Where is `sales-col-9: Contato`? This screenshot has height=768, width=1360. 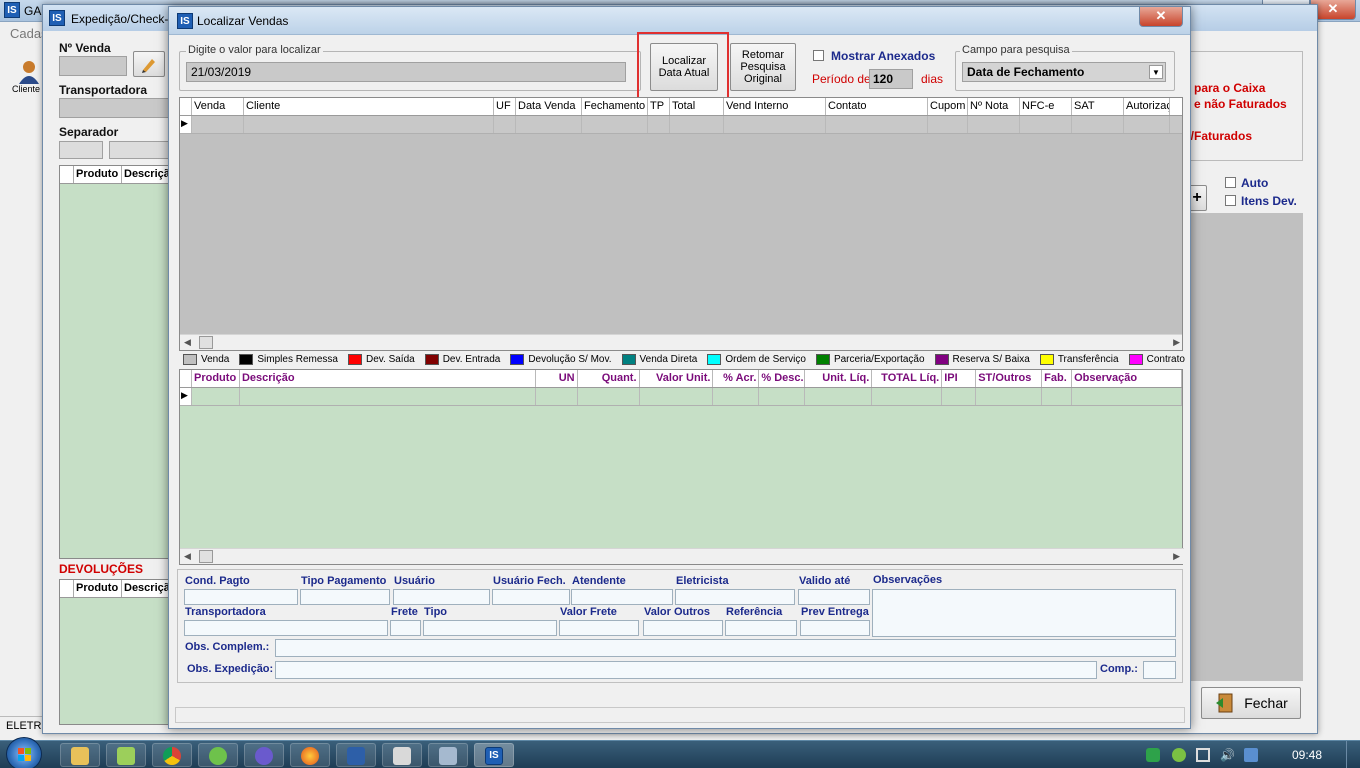
sales-col-9: Contato is located at coordinates (877, 106).